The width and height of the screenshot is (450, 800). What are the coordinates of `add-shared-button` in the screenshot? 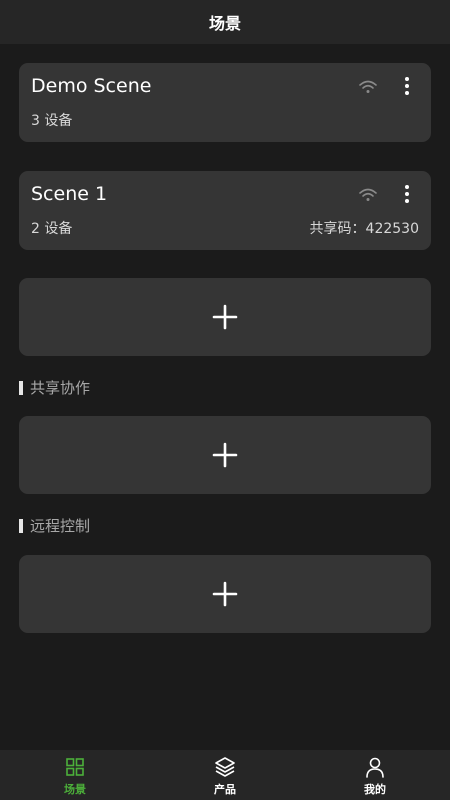 It's located at (225, 455).